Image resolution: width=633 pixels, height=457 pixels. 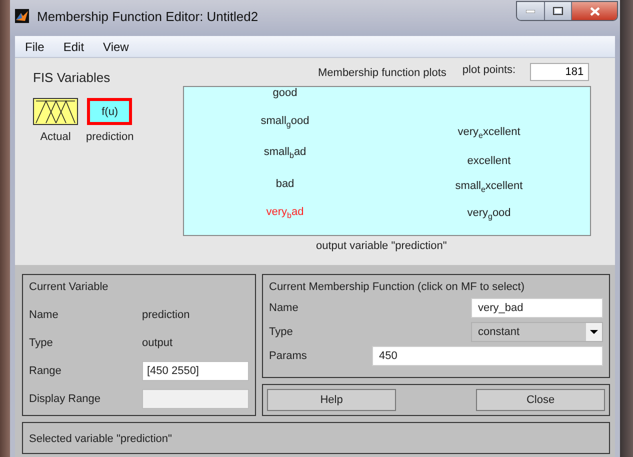 What do you see at coordinates (489, 161) in the screenshot?
I see `mf-label: excellent` at bounding box center [489, 161].